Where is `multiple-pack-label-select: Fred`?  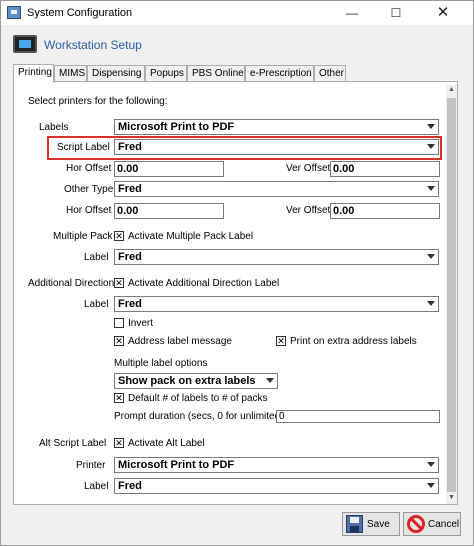
multiple-pack-label-select: Fred is located at coordinates (276, 257).